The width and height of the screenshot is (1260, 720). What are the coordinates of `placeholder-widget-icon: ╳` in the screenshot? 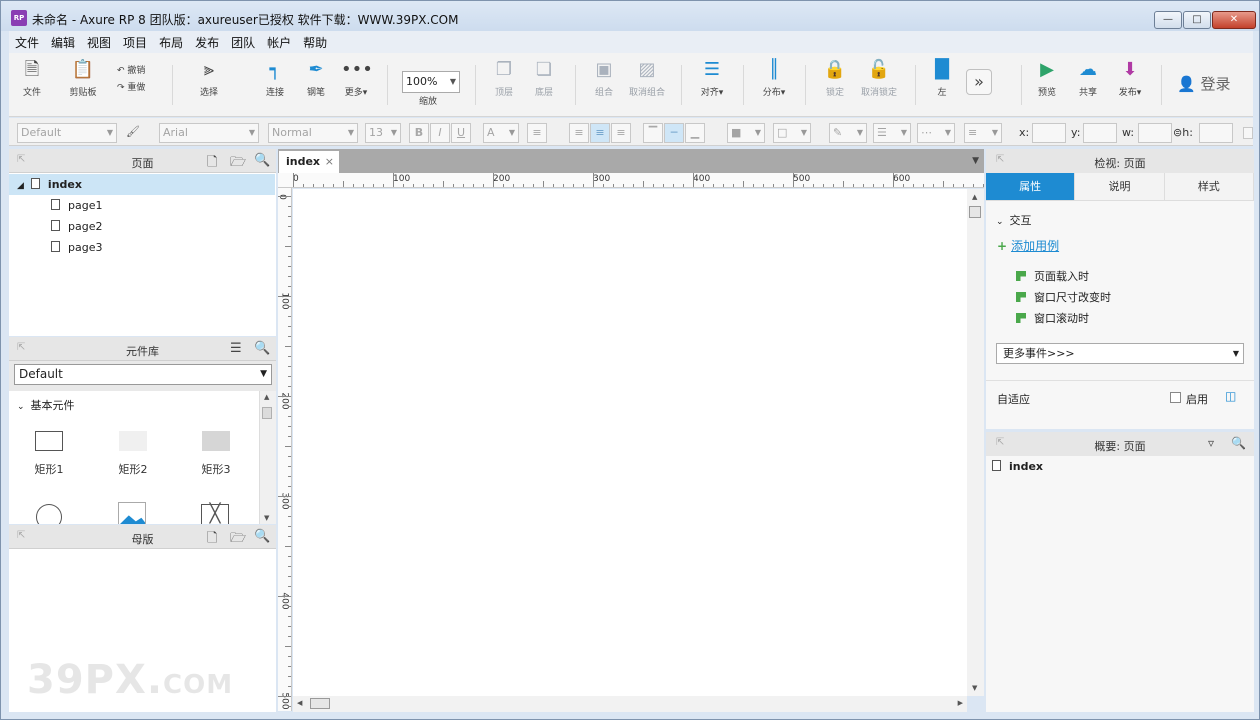 It's located at (215, 514).